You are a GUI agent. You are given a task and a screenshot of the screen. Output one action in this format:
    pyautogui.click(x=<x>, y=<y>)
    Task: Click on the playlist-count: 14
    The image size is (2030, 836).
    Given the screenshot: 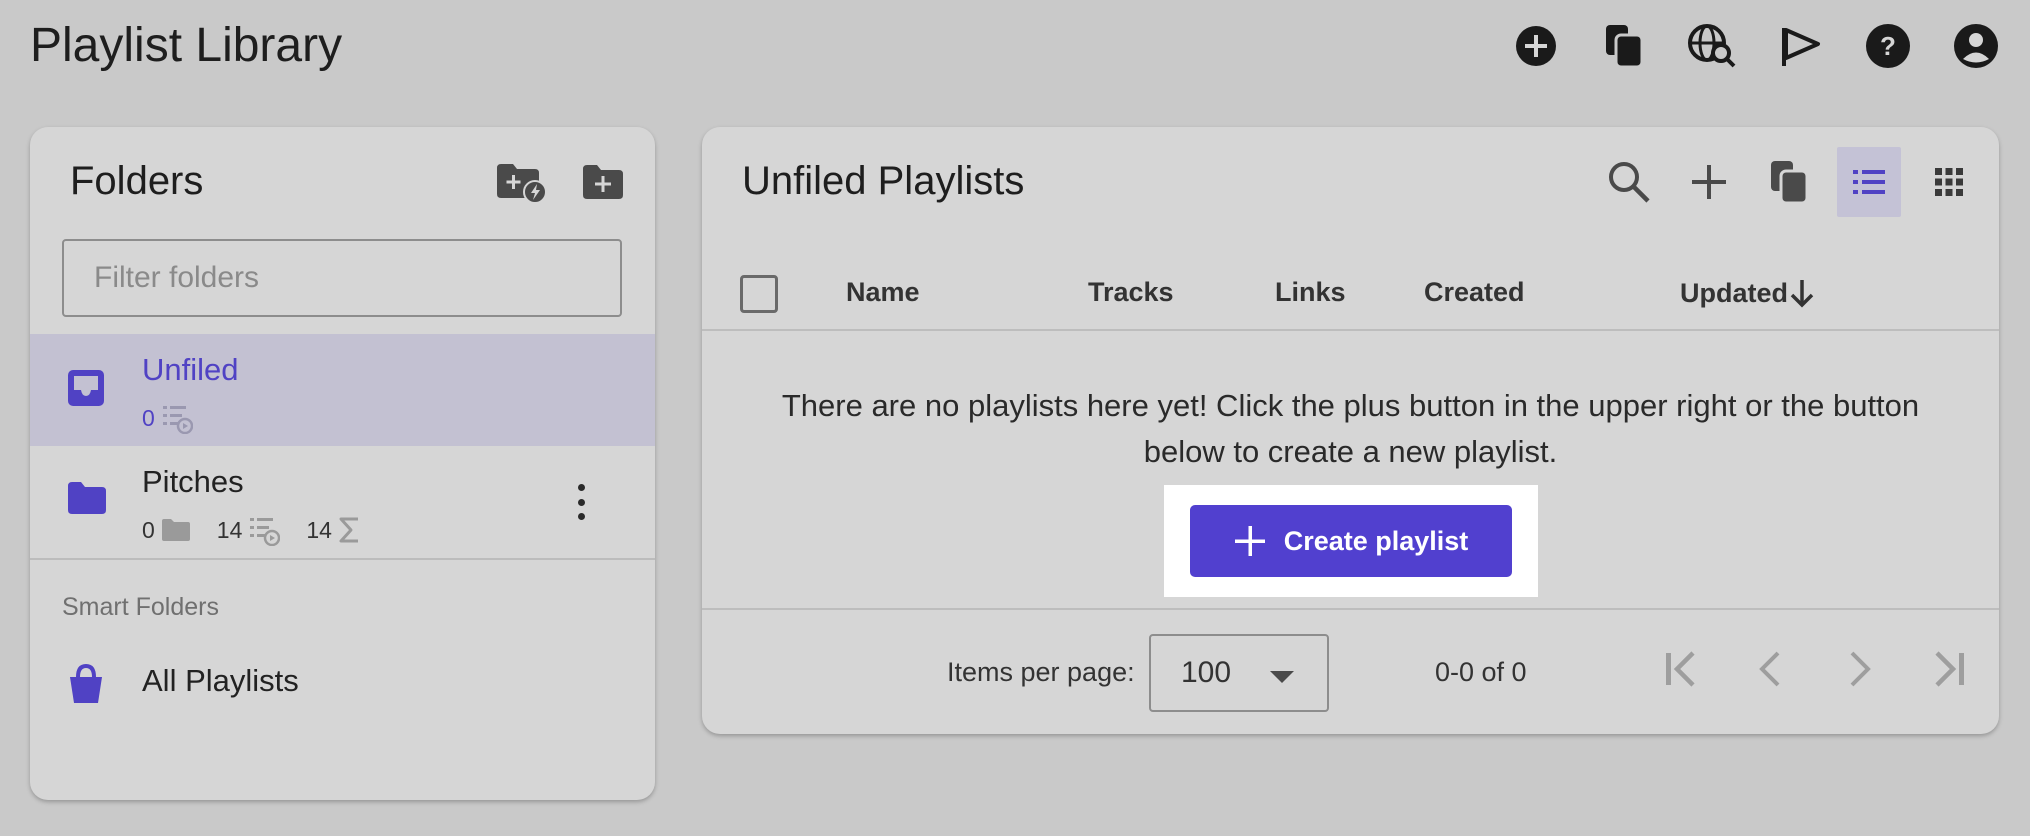 What is the action you would take?
    pyautogui.click(x=229, y=529)
    